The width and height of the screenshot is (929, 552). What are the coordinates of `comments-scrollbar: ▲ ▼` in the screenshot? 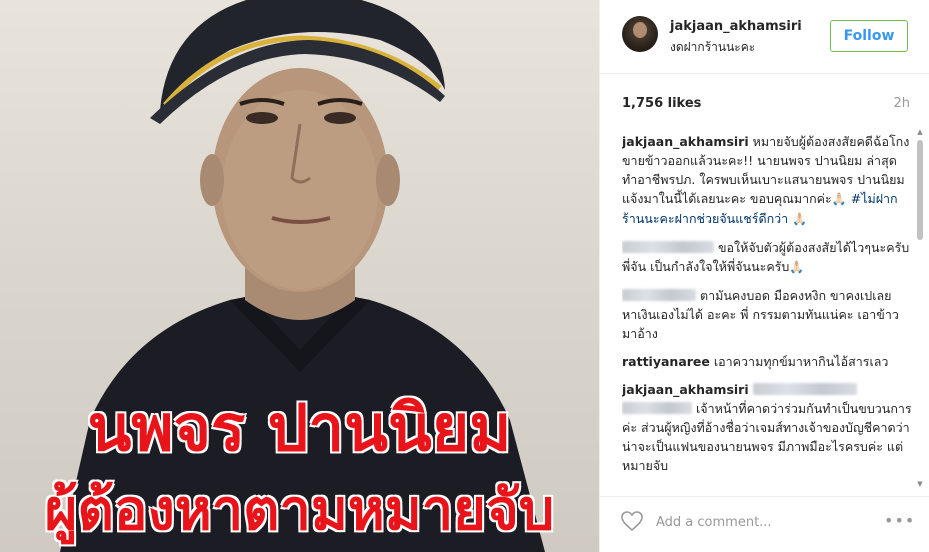 It's located at (920, 308).